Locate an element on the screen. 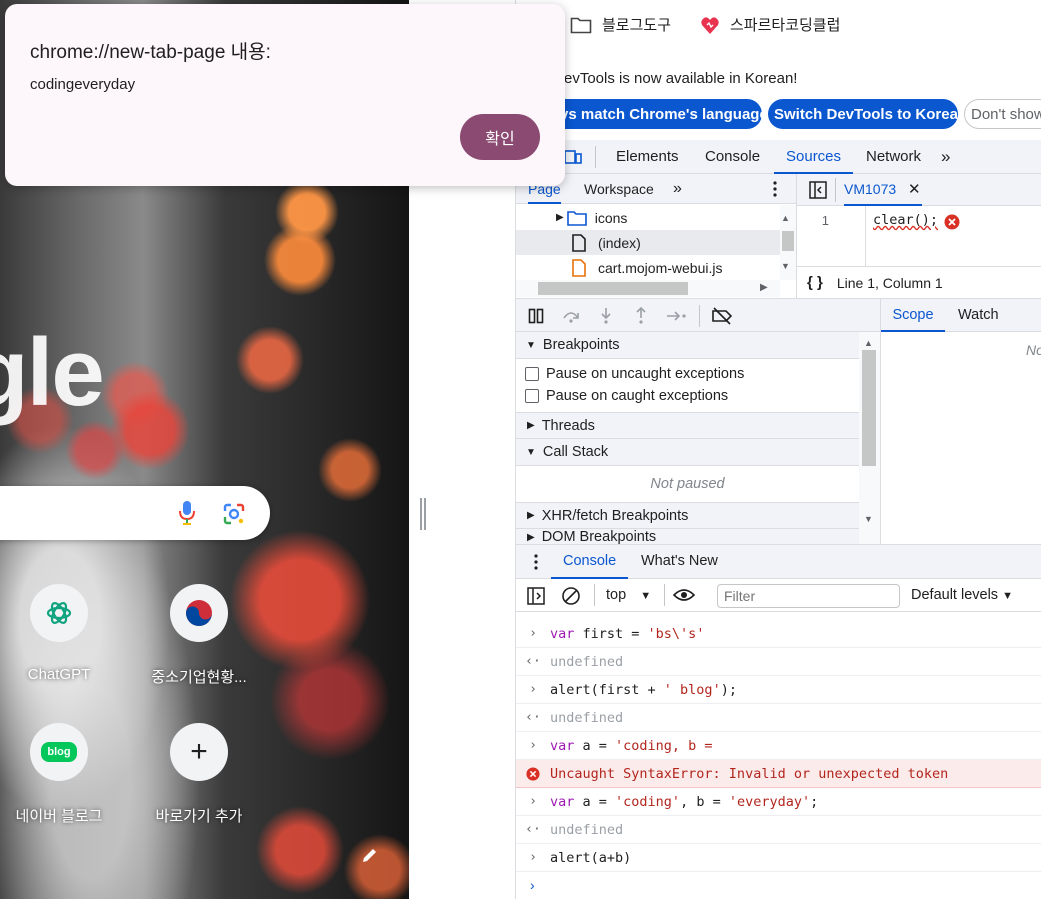 The height and width of the screenshot is (899, 1041). more-navigator-tabs-chevron-icon: » is located at coordinates (677, 189).